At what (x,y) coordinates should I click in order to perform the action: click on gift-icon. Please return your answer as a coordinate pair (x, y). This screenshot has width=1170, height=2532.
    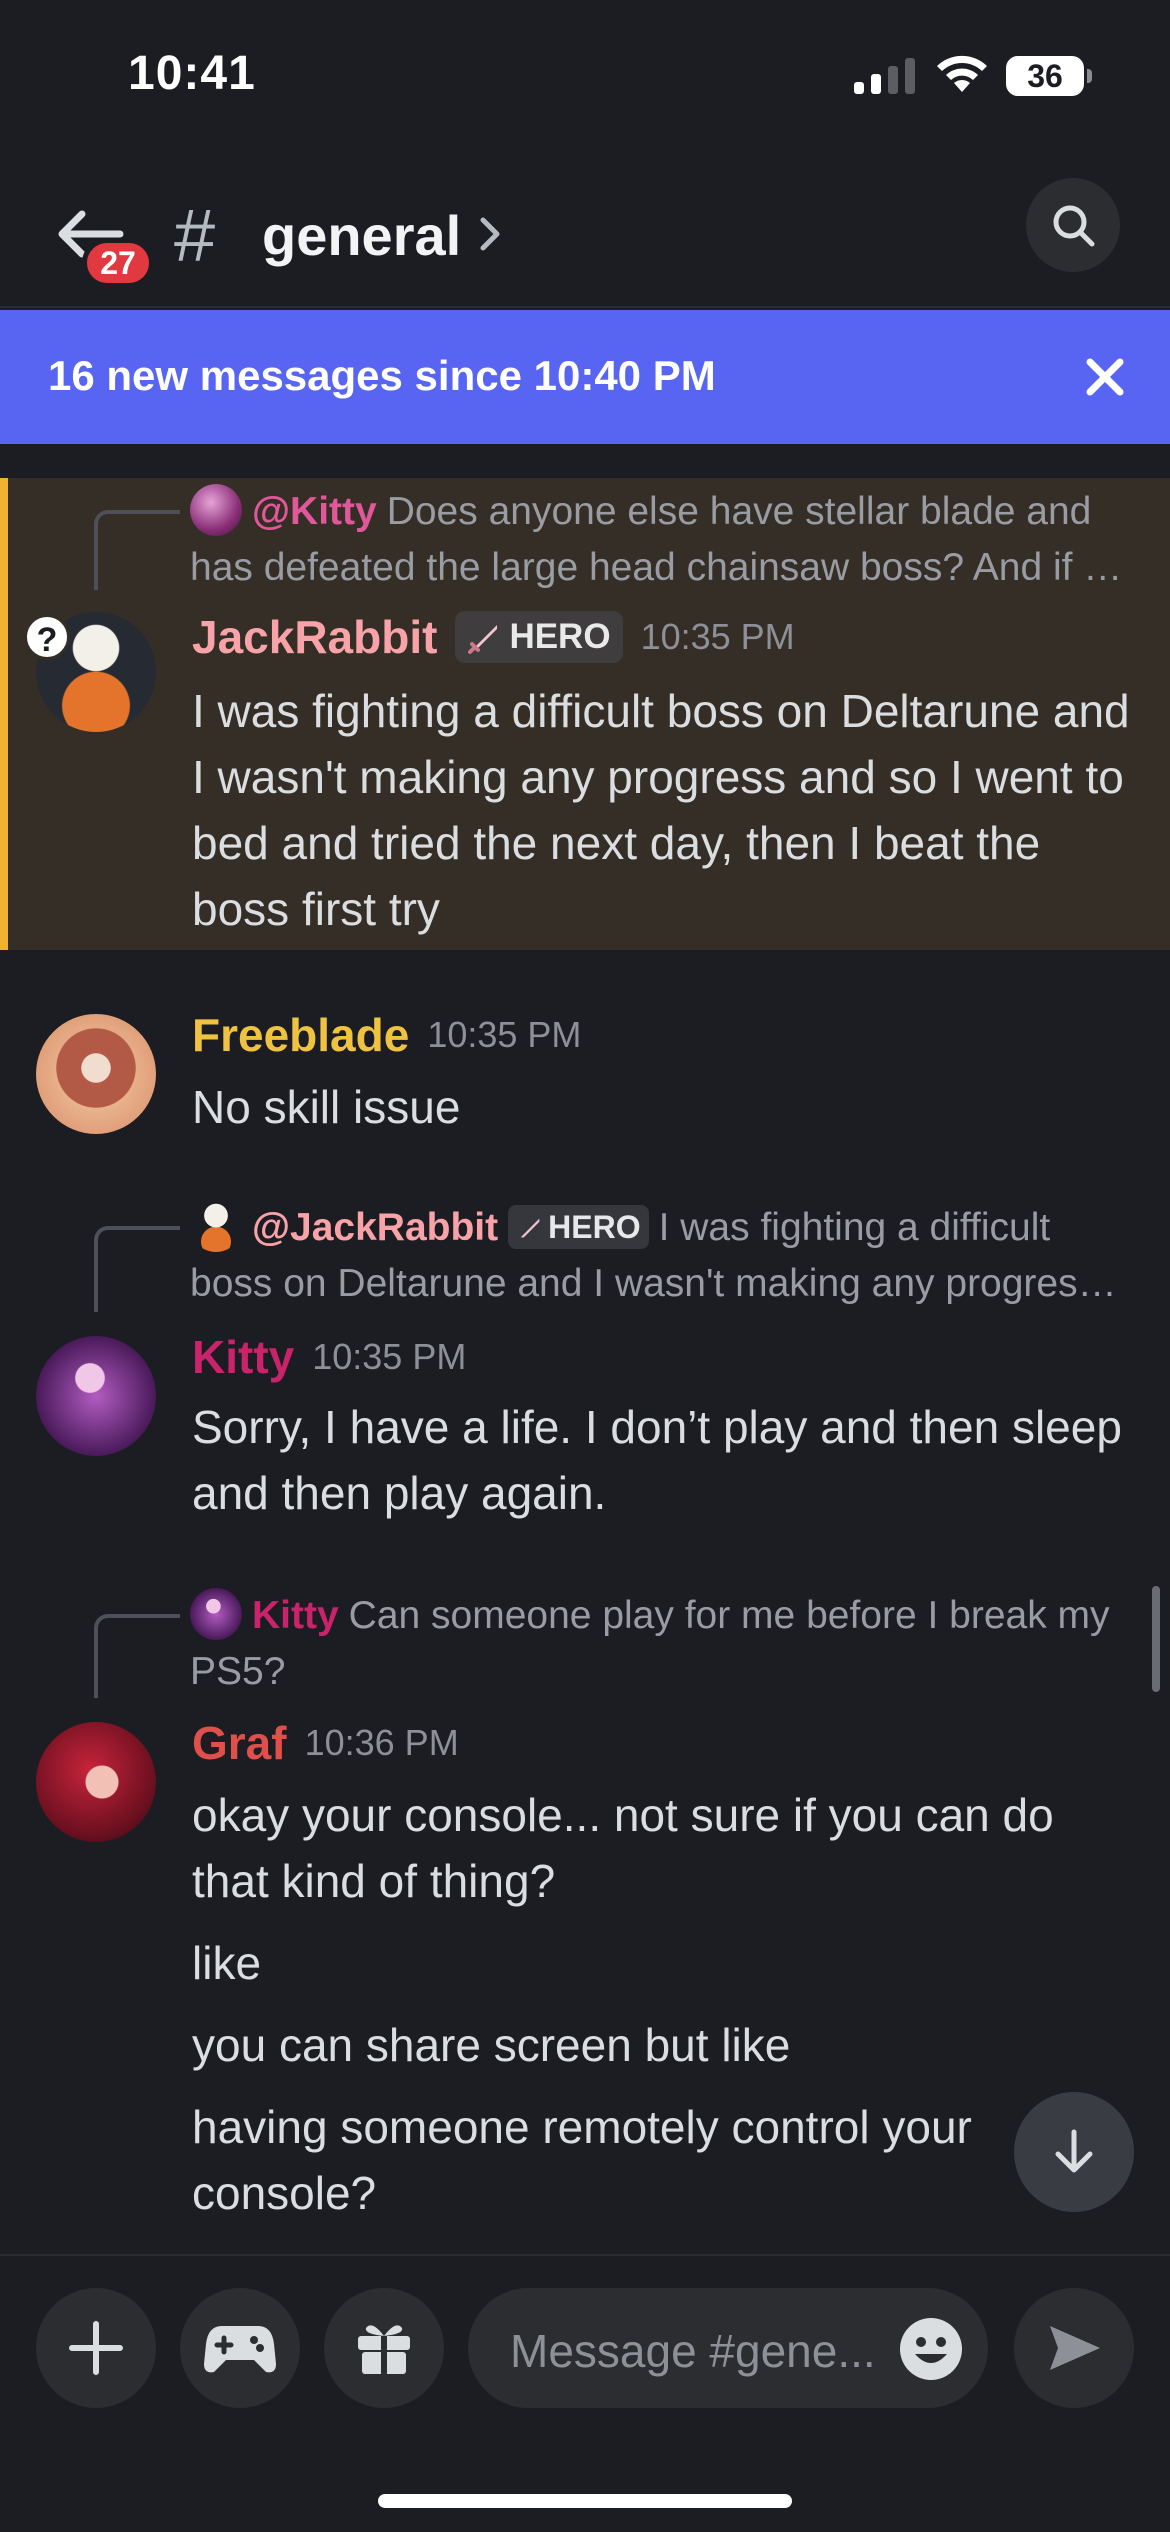
    Looking at the image, I should click on (384, 2349).